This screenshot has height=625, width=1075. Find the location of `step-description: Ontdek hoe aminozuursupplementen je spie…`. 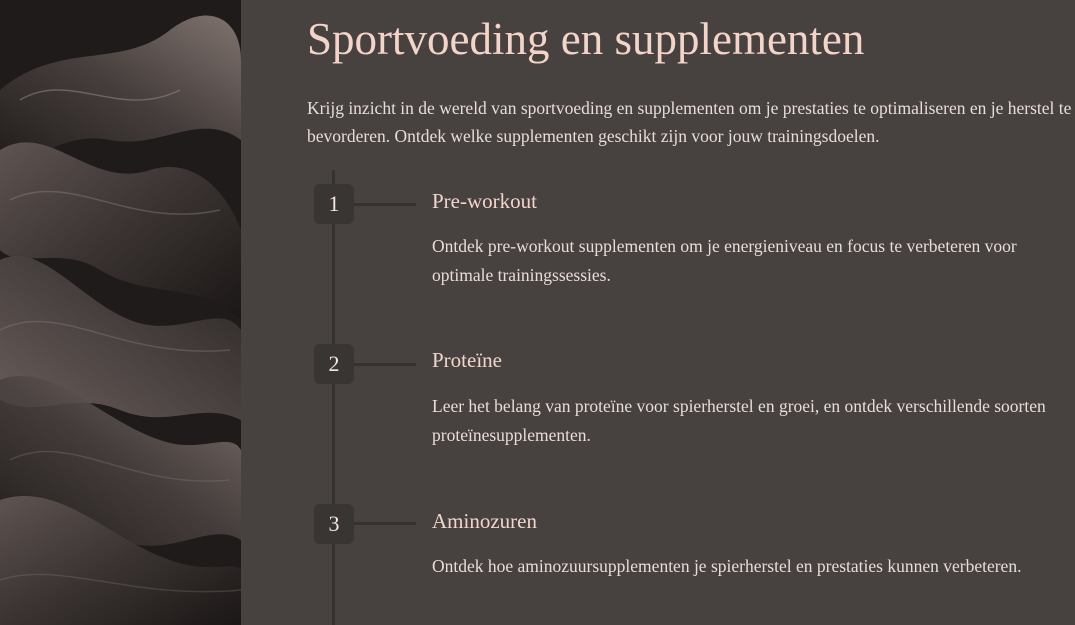

step-description: Ontdek hoe aminozuursupplementen je spie… is located at coordinates (727, 566).